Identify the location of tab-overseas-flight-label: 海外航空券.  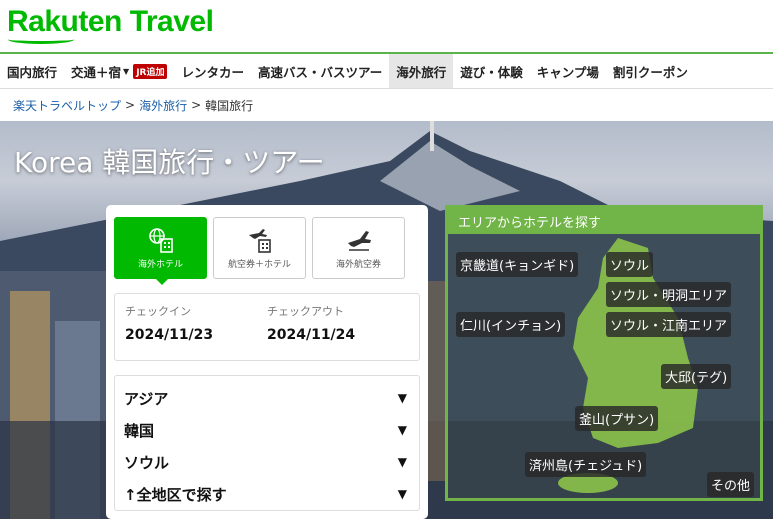
(358, 264).